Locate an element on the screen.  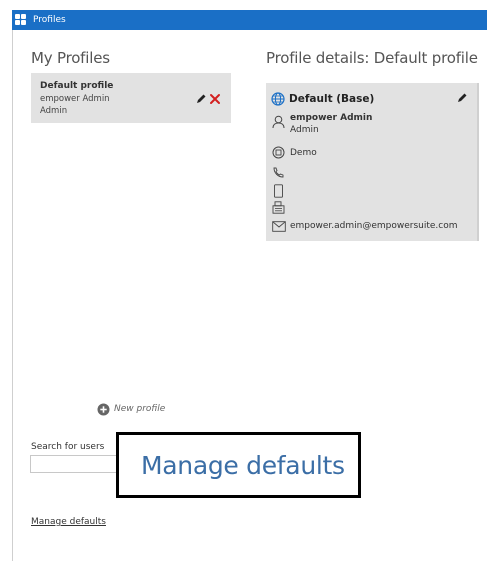
globe-icon is located at coordinates (278, 99).